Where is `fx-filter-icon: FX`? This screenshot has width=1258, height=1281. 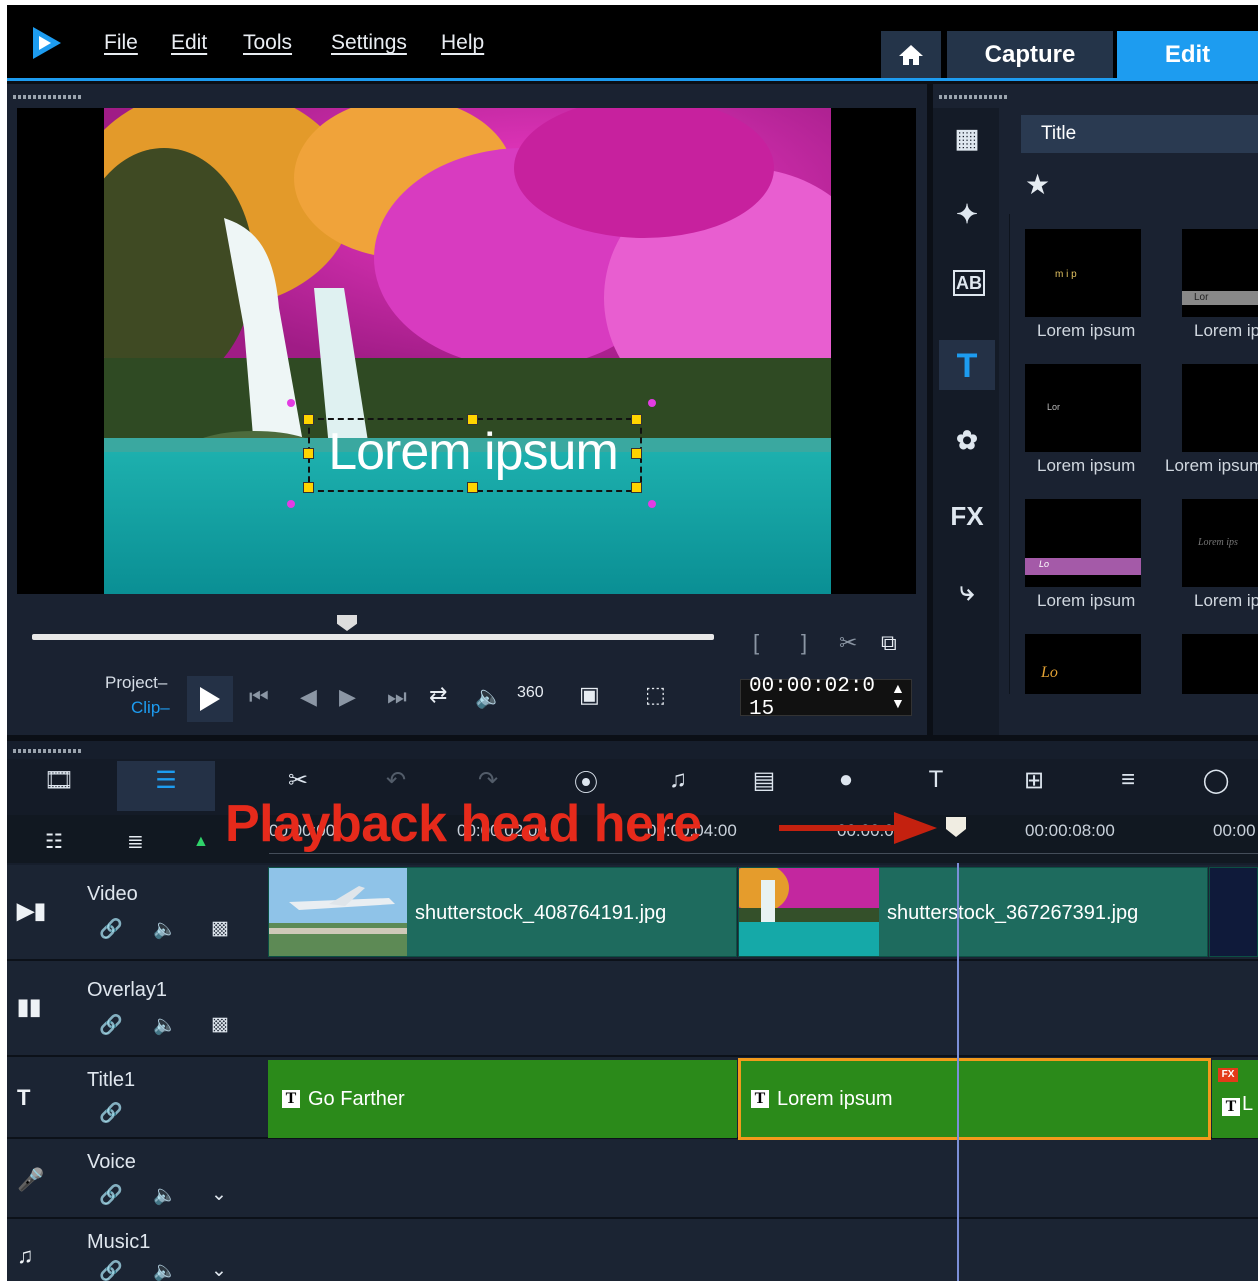
fx-filter-icon: FX is located at coordinates (967, 516).